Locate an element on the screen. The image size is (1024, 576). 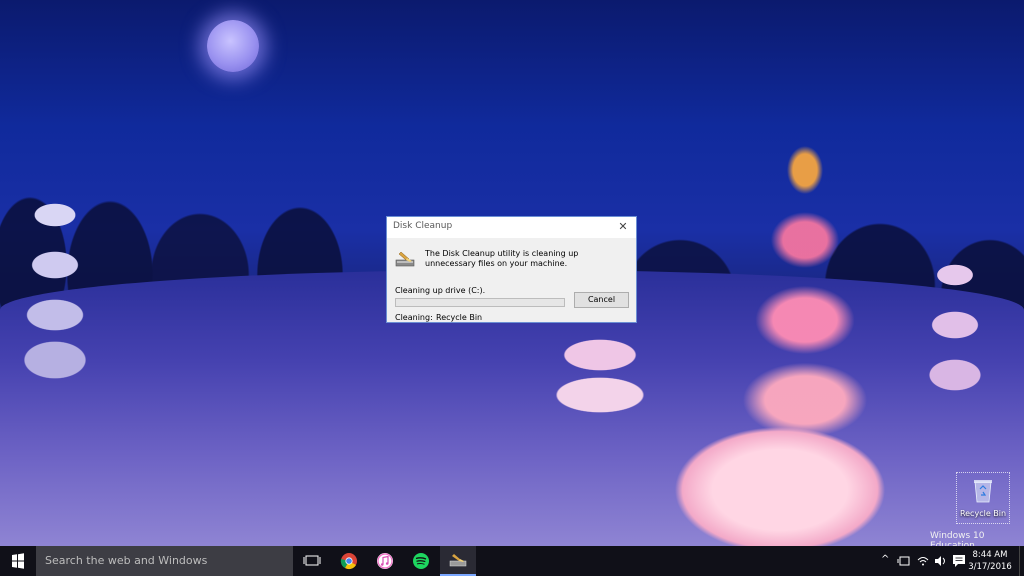
disk-cleanup-taskbar-button is located at coordinates (458, 561).